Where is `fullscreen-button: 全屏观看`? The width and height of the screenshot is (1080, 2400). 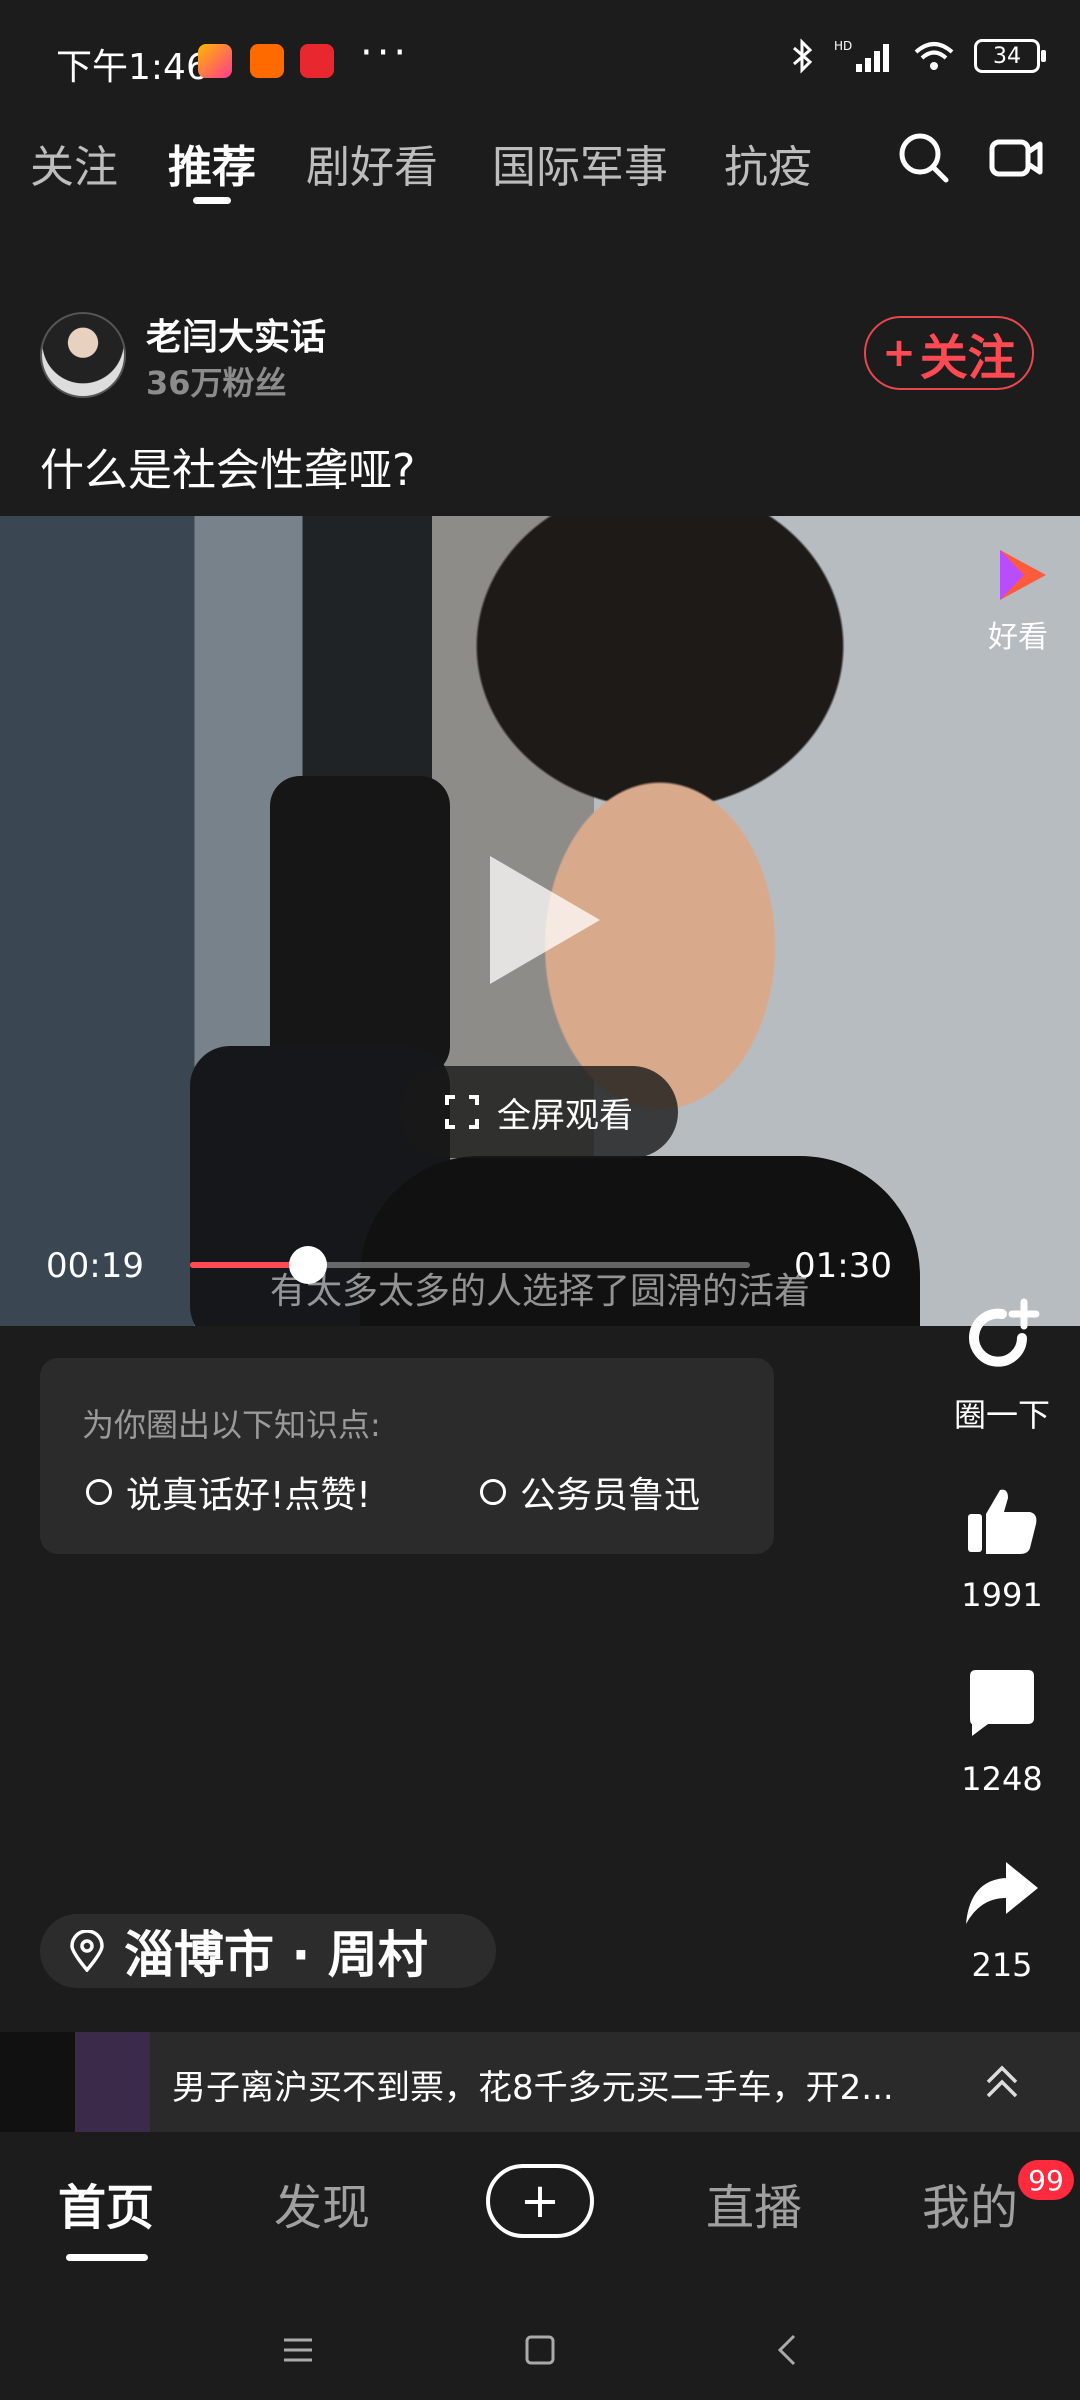 fullscreen-button: 全屏观看 is located at coordinates (539, 1112).